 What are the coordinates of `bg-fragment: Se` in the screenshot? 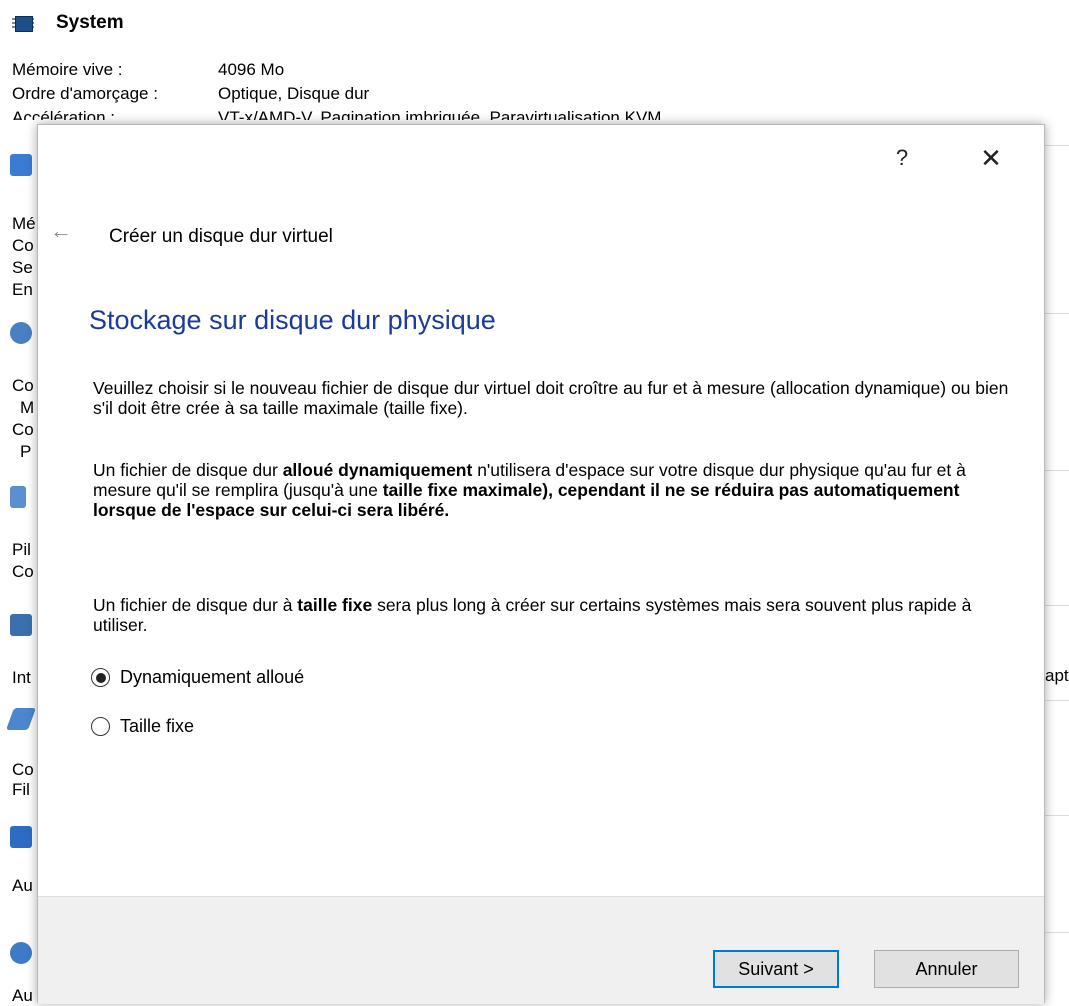 It's located at (22, 267).